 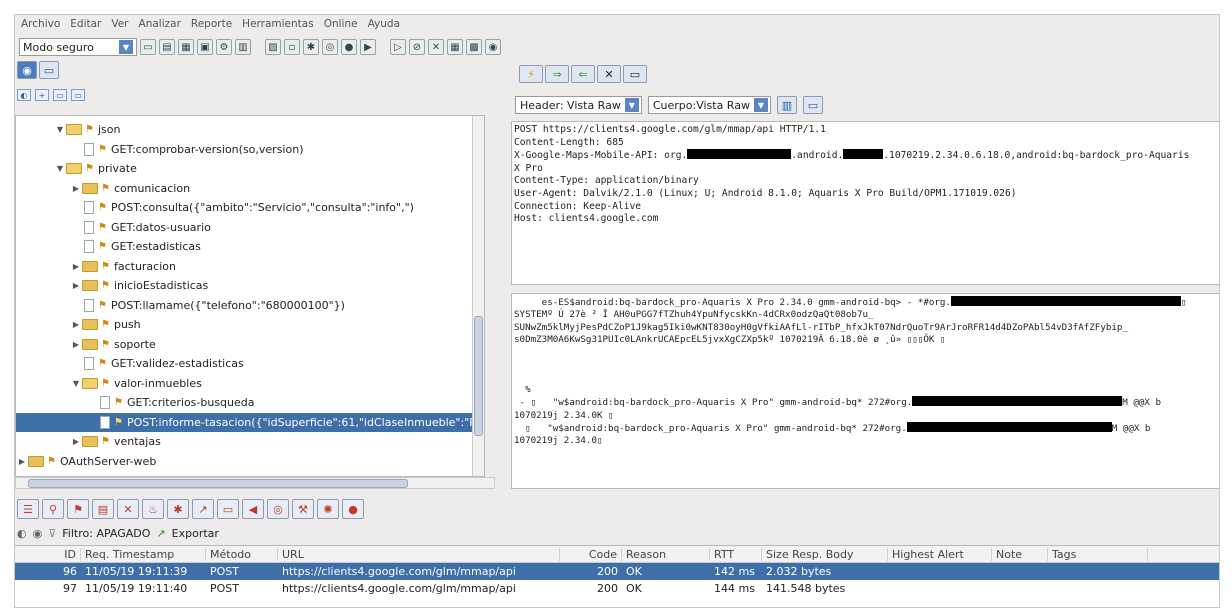 I want to click on open-session-icon: ▤, so click(x=167, y=47).